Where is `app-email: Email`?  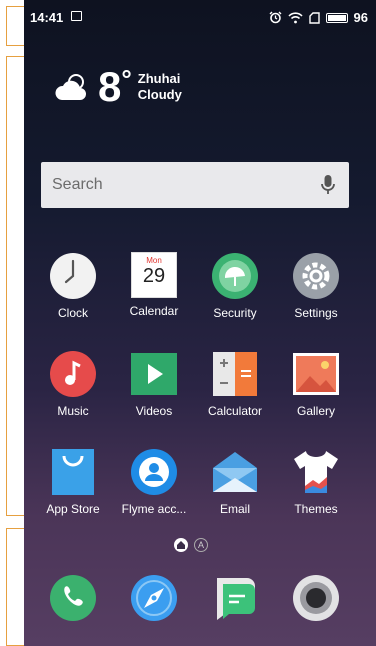
app-email: Email is located at coordinates (235, 482).